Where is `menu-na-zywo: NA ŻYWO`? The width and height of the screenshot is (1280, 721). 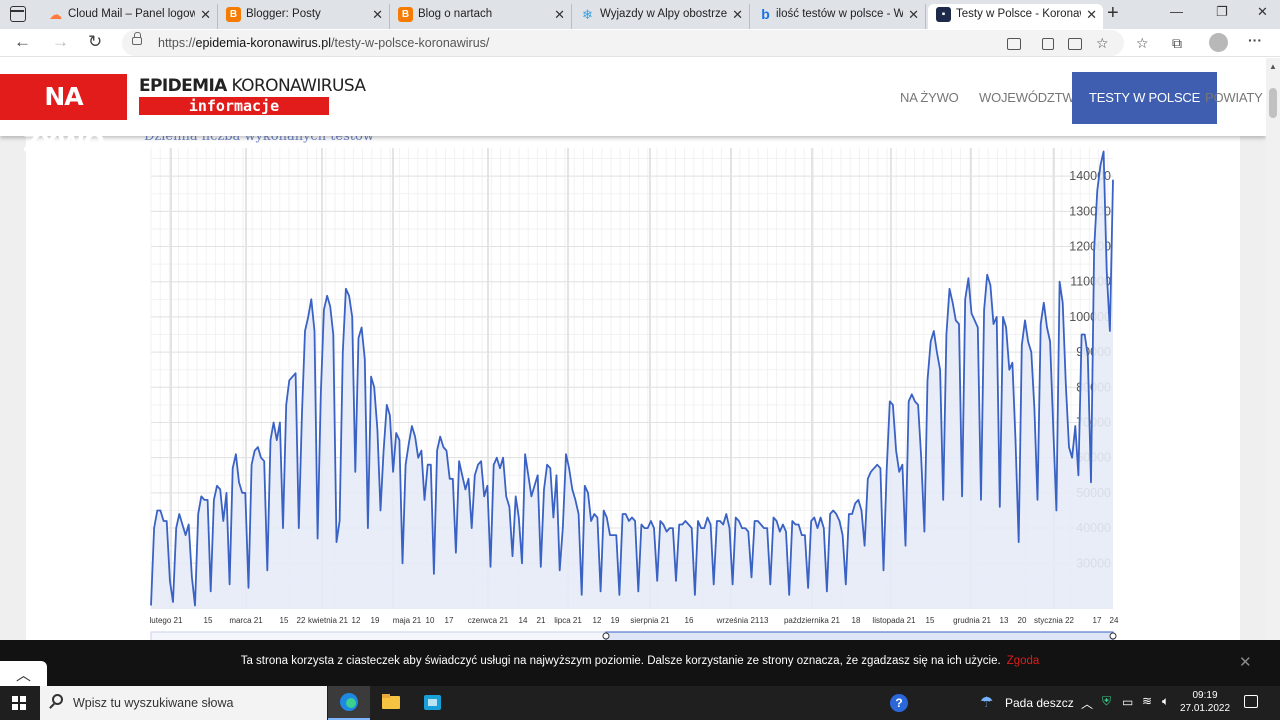 menu-na-zywo: NA ŻYWO is located at coordinates (929, 98).